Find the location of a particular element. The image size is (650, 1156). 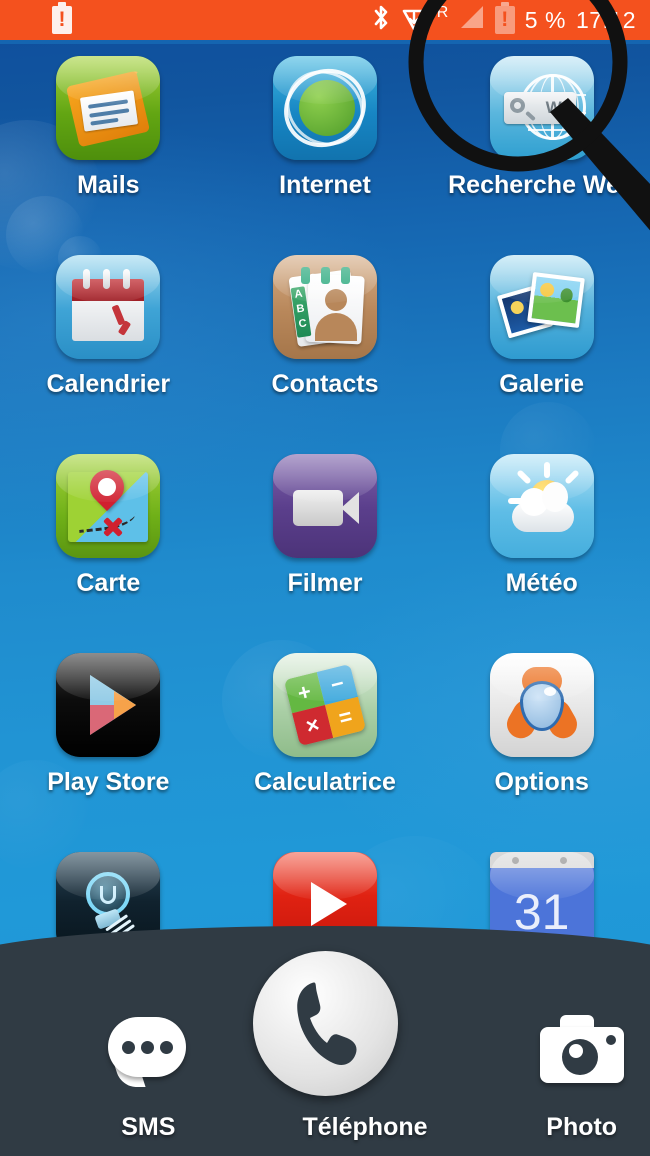

app-label: Météo is located at coordinates (541, 583).